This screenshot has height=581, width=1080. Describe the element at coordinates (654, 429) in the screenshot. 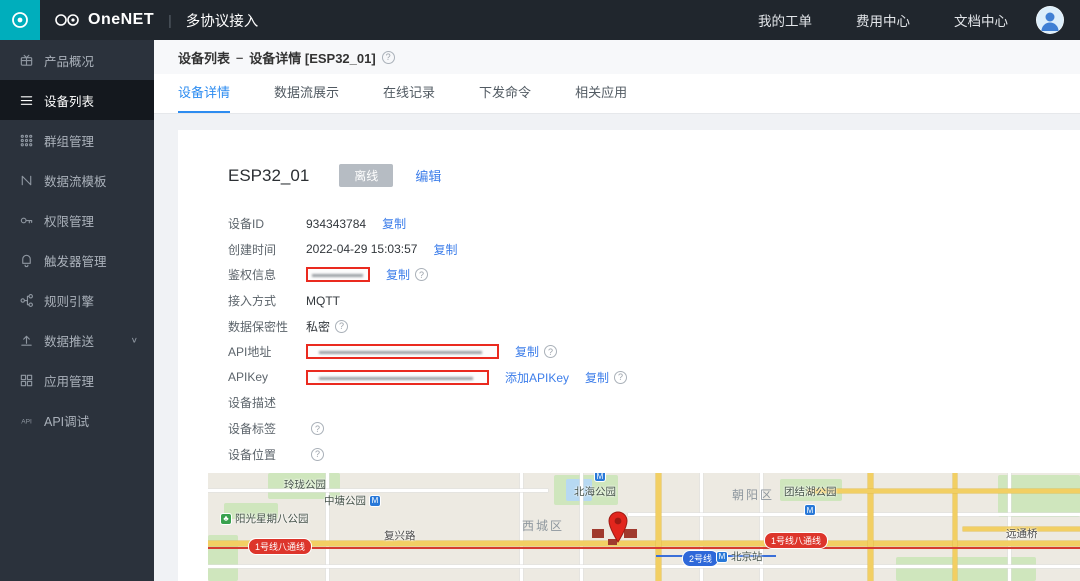

I see `field-row-tags: 设备标签?` at that location.